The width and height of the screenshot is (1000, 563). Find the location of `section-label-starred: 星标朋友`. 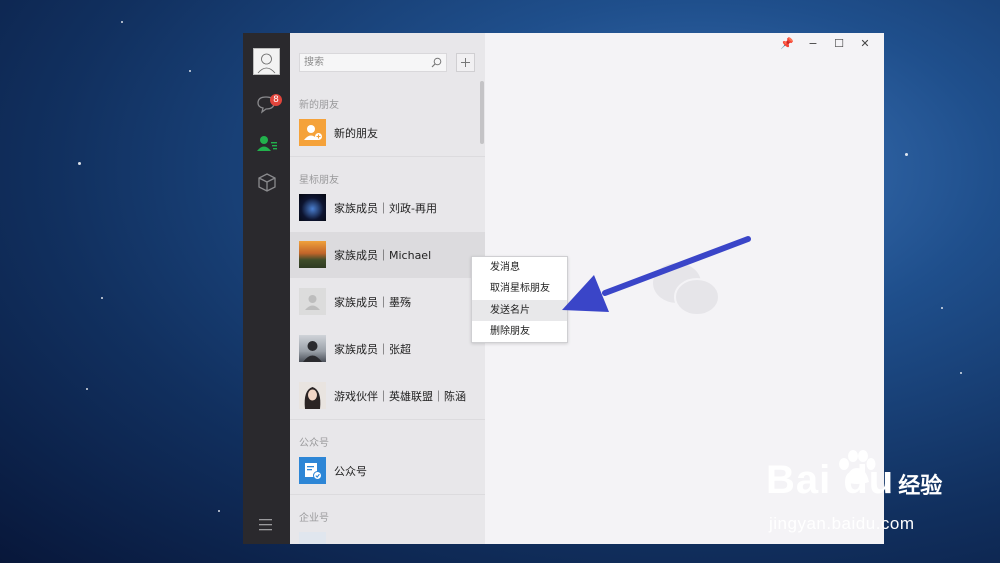

section-label-starred: 星标朋友 is located at coordinates (319, 180).